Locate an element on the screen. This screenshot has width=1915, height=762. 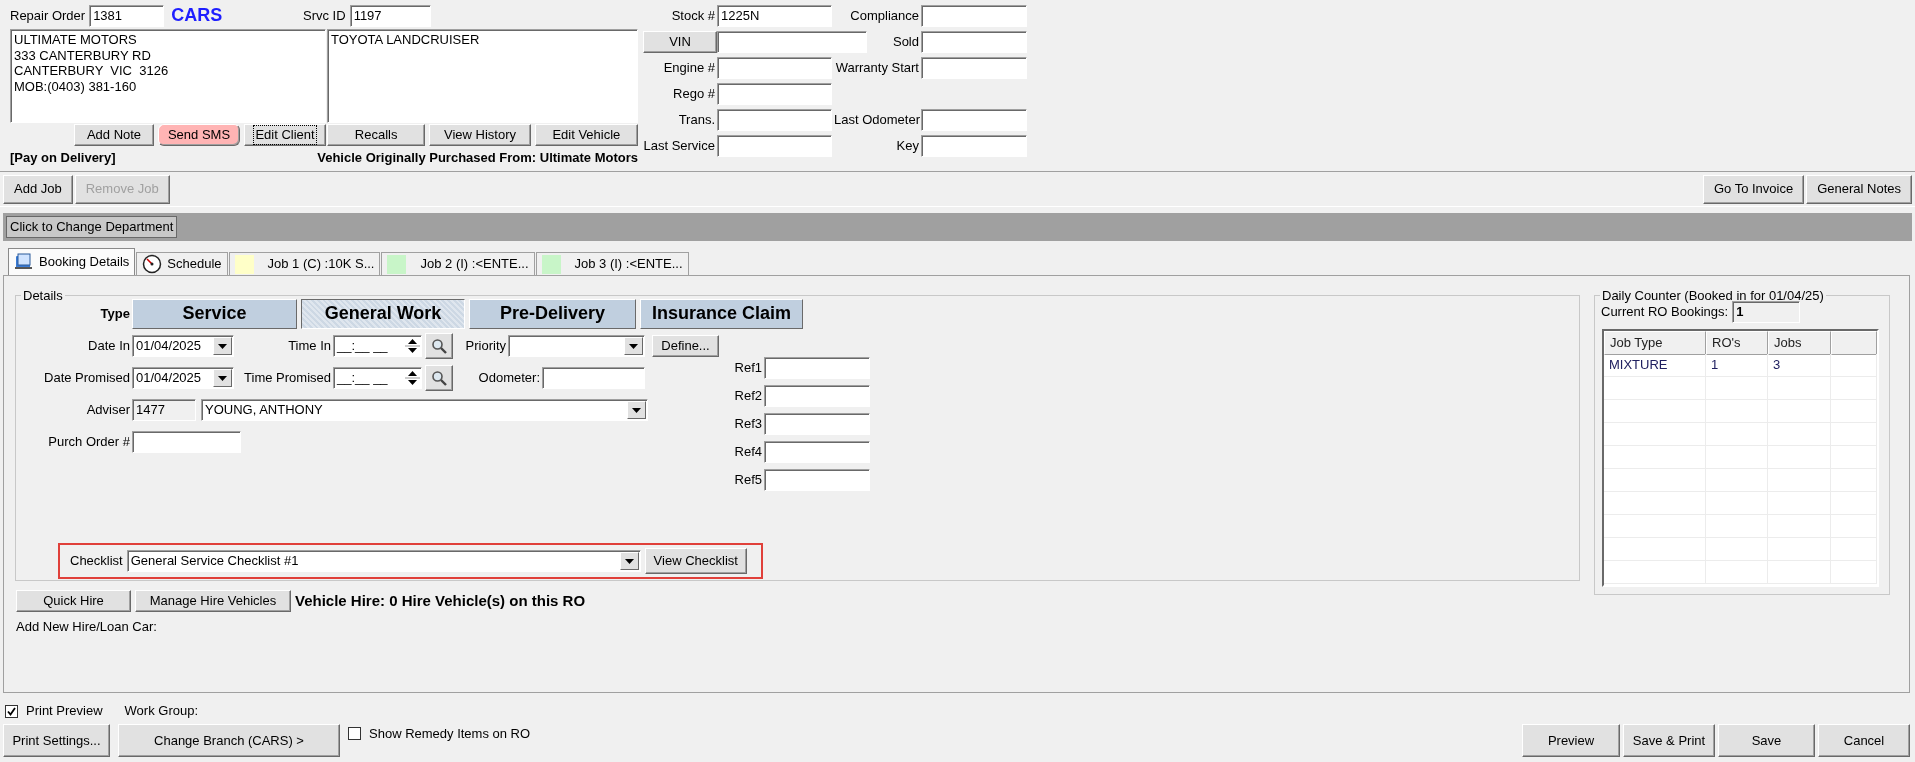
view-checklist-button: View Checklist is located at coordinates (695, 561).